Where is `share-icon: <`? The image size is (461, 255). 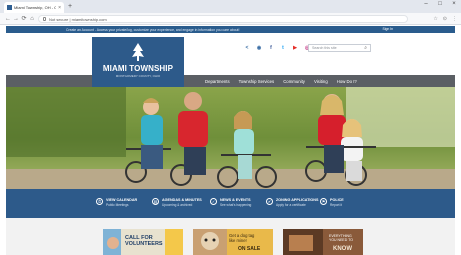
share-icon: < is located at coordinates (247, 48).